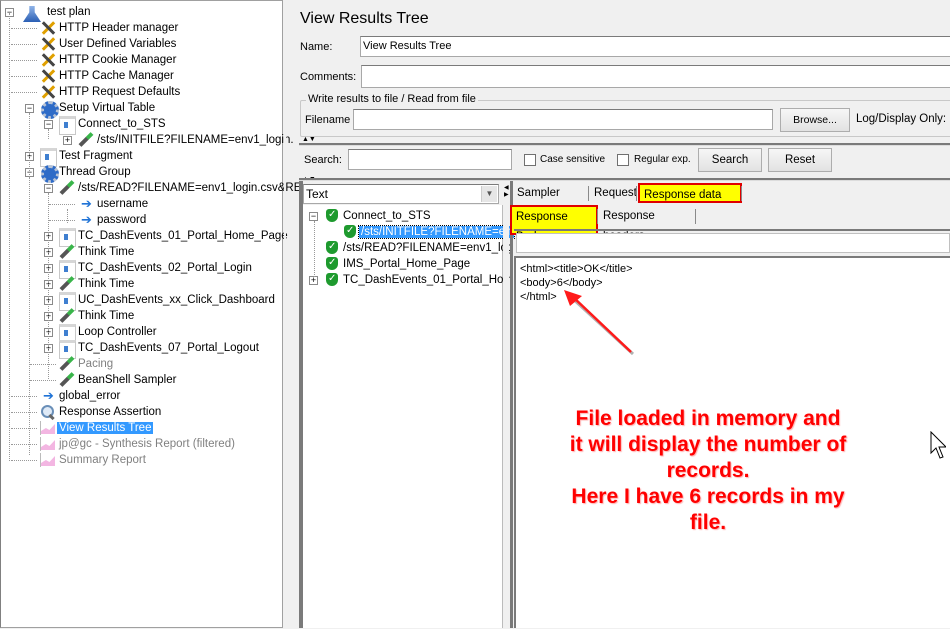 The image size is (950, 629). Describe the element at coordinates (116, 76) in the screenshot. I see `tree-node-label: HTTP Cache Manager` at that location.